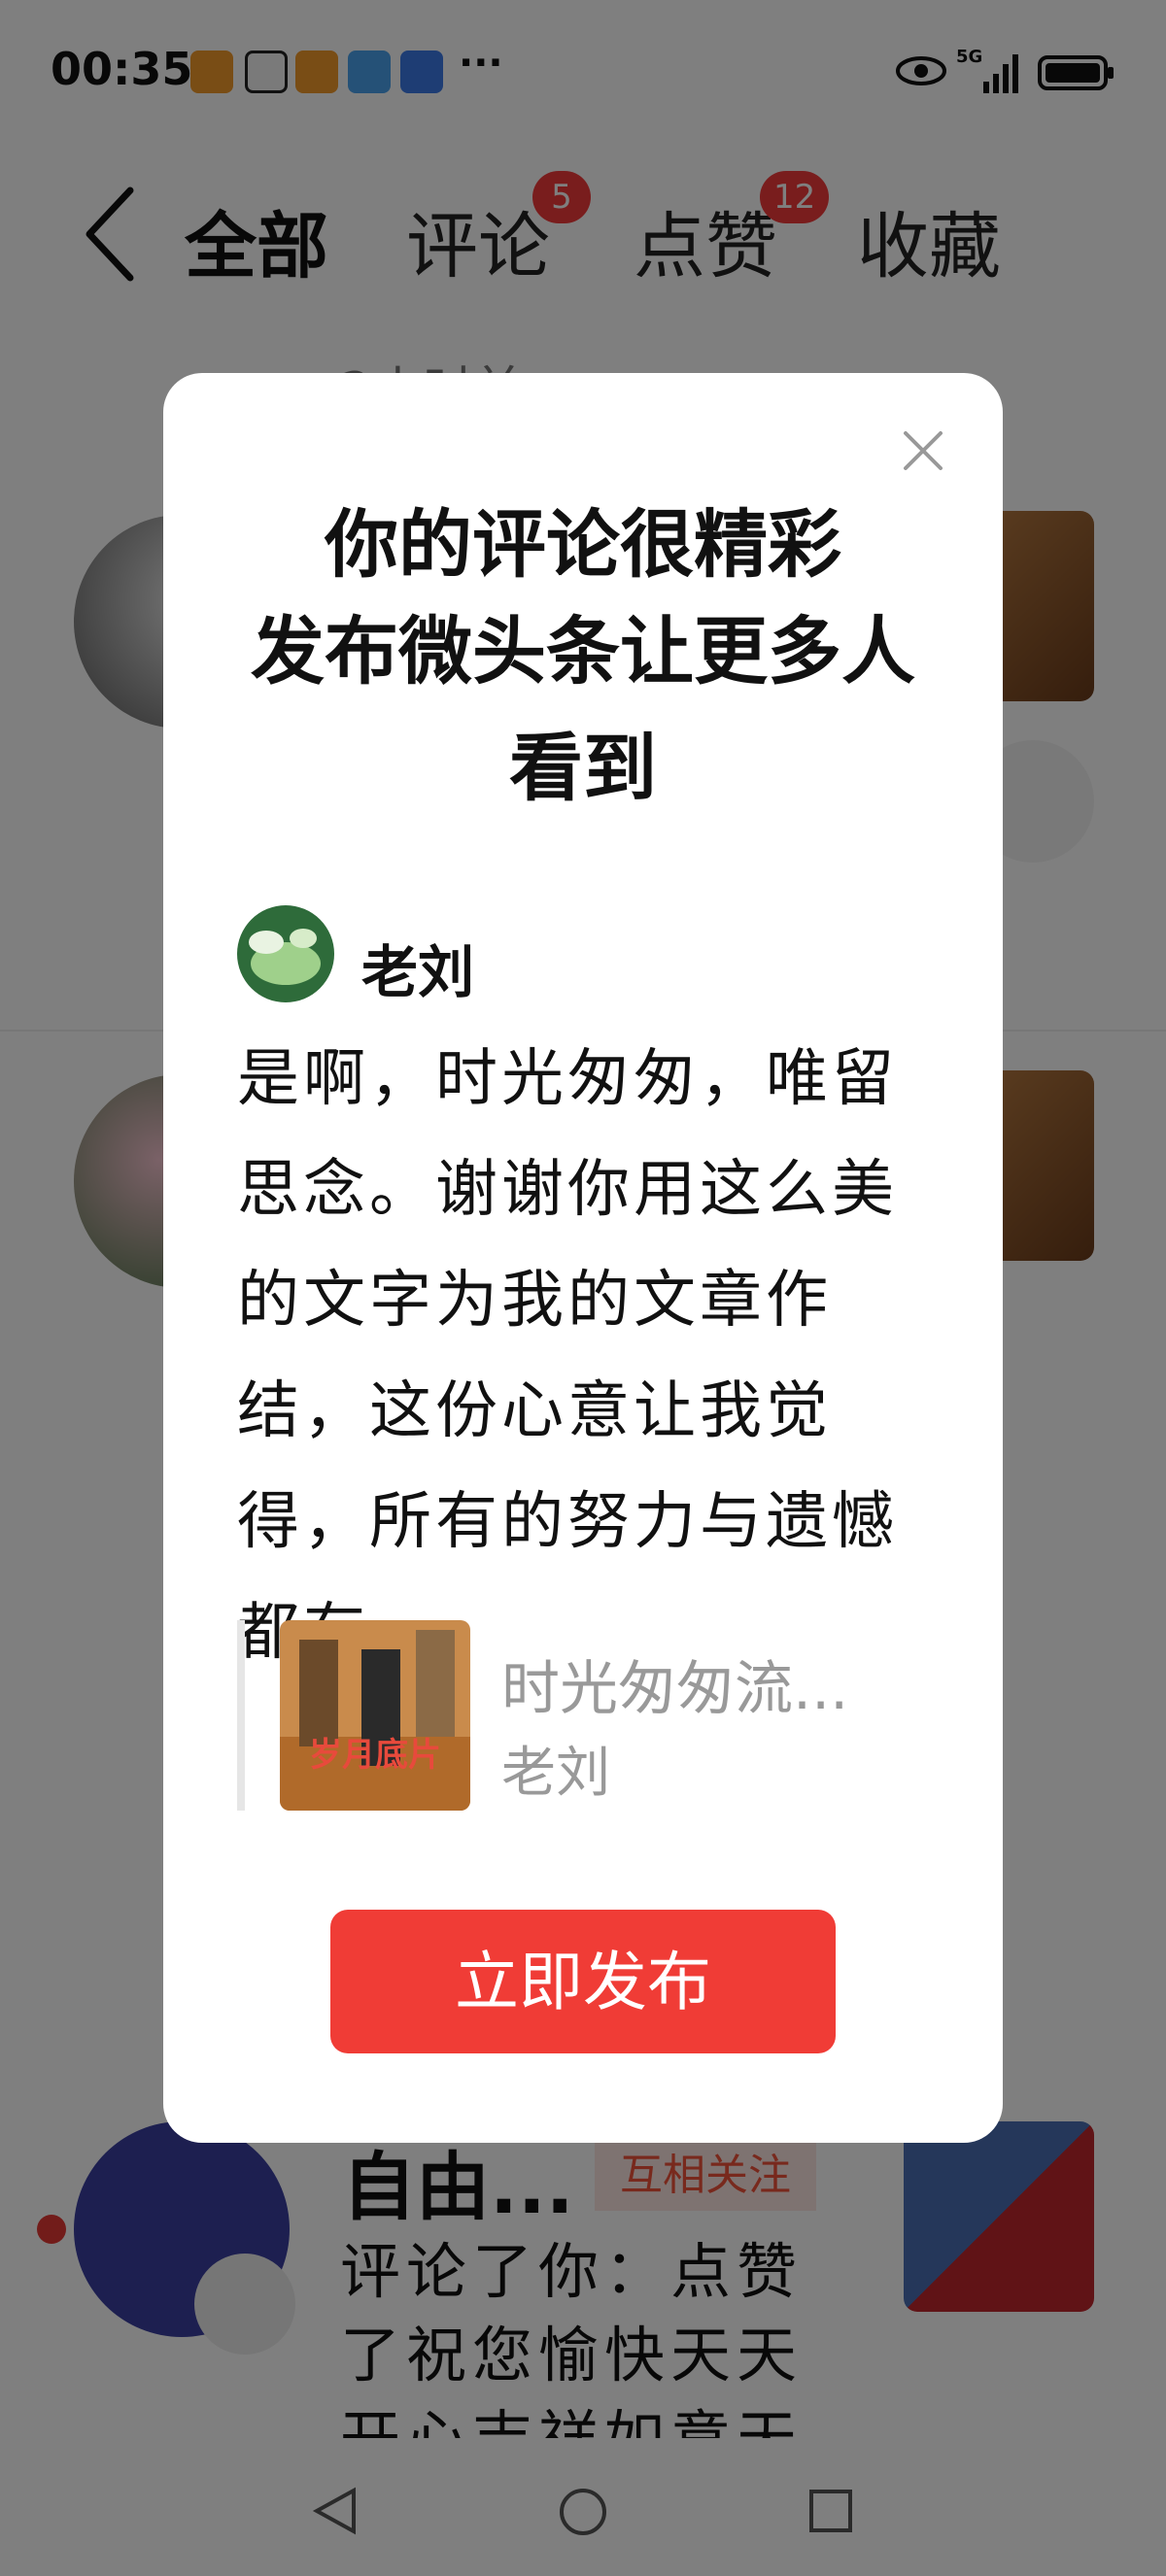  What do you see at coordinates (583, 544) in the screenshot?
I see `title-line: 你的评论很精彩` at bounding box center [583, 544].